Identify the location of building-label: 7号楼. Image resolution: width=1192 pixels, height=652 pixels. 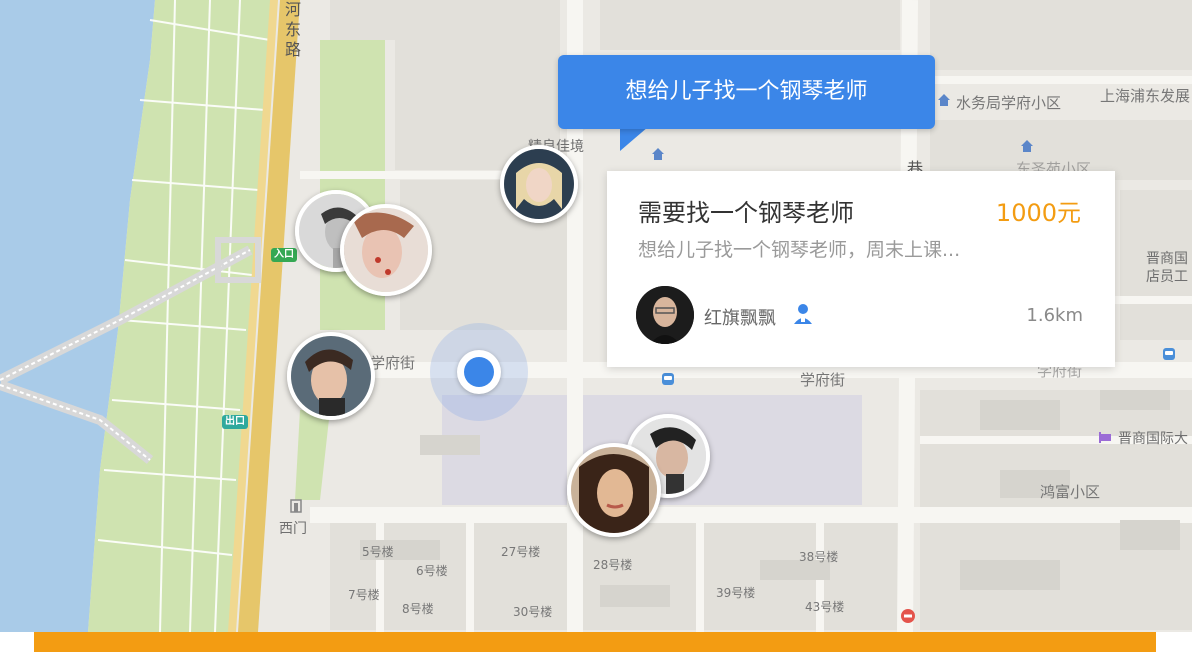
(364, 595).